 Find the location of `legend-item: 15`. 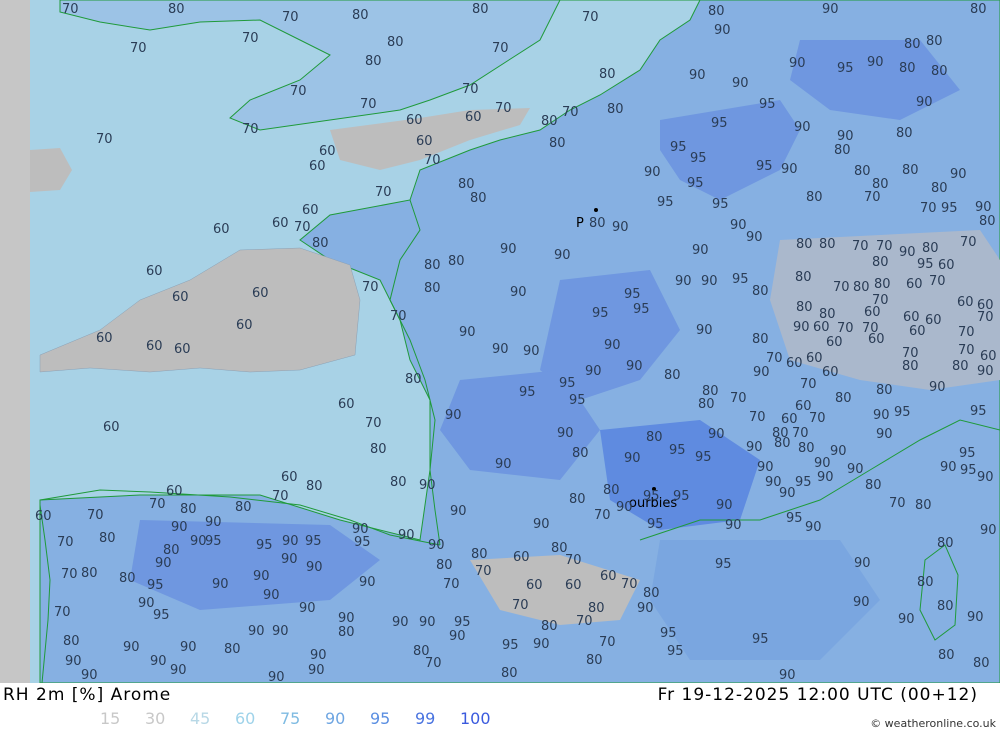

legend-item: 15 is located at coordinates (110, 718).